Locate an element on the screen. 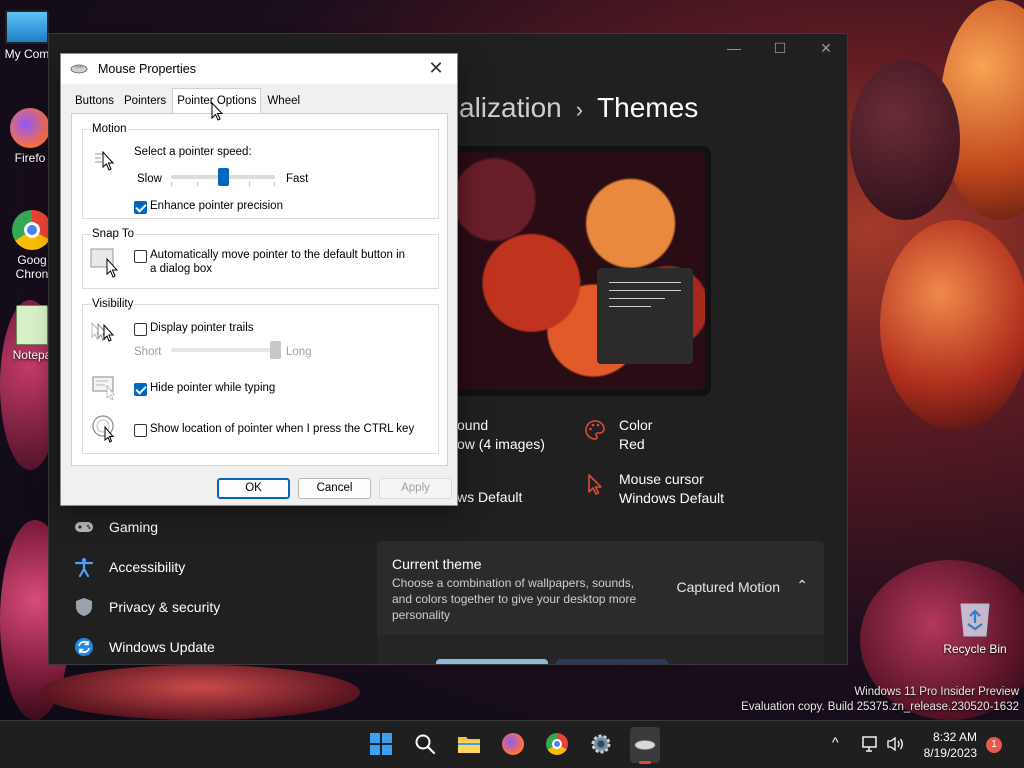  pointer-trails-track is located at coordinates (223, 350).